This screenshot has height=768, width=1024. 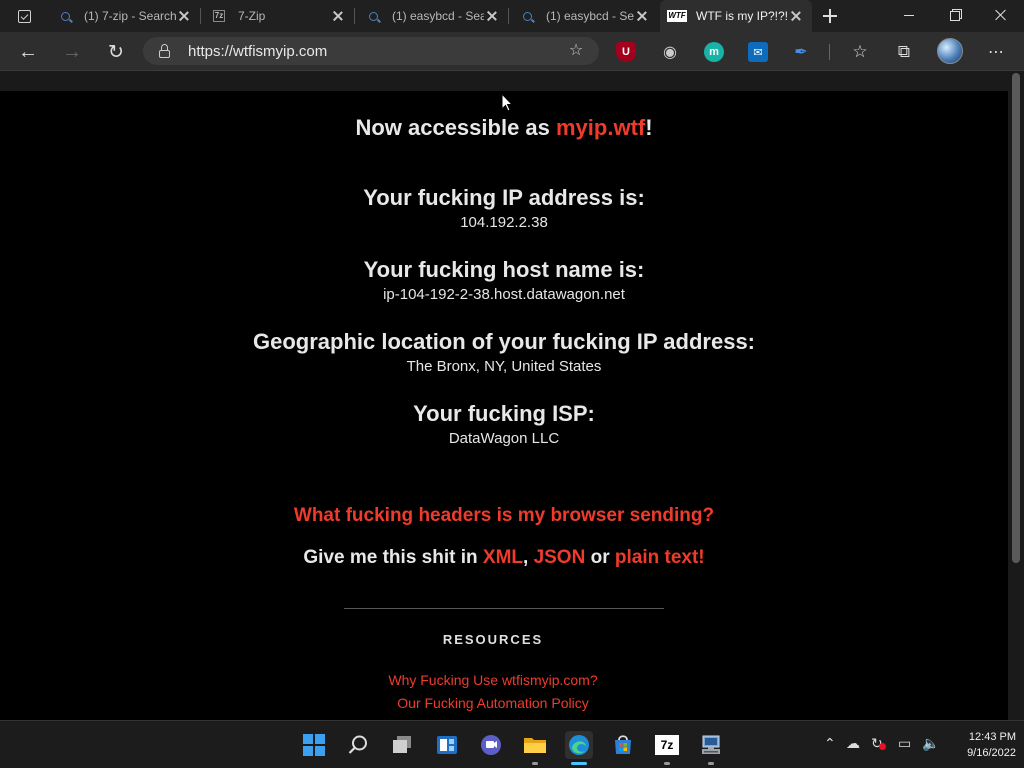 What do you see at coordinates (257, 51) in the screenshot?
I see `url-text: https://wtfismyip.com` at bounding box center [257, 51].